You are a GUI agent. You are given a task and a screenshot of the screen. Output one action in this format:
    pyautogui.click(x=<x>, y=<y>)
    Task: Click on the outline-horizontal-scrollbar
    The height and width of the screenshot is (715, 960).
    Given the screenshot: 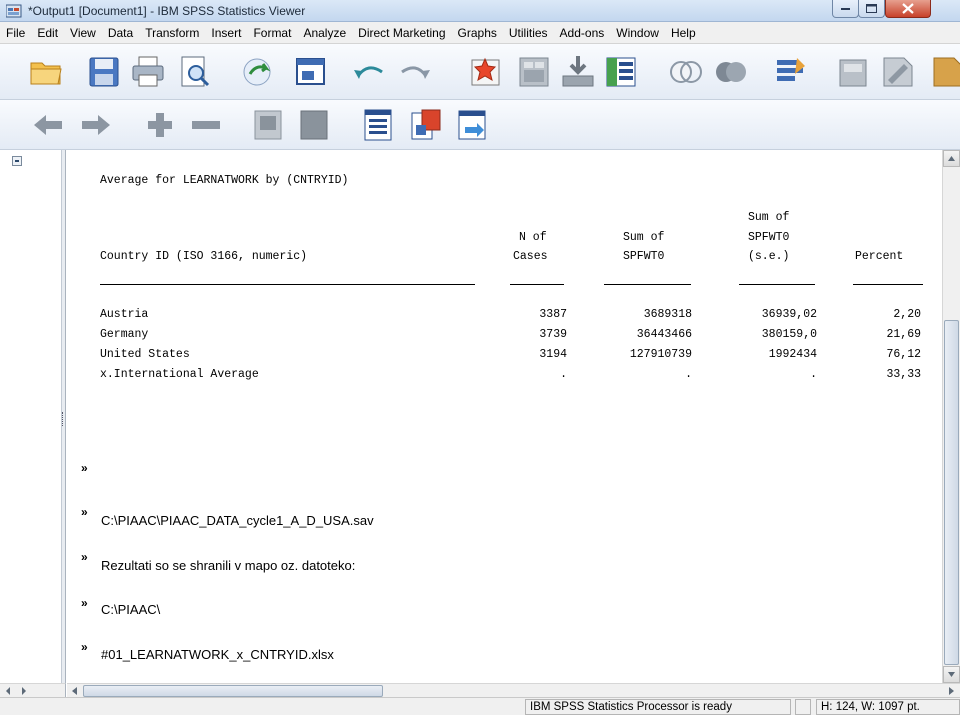 What is the action you would take?
    pyautogui.click(x=33, y=690)
    